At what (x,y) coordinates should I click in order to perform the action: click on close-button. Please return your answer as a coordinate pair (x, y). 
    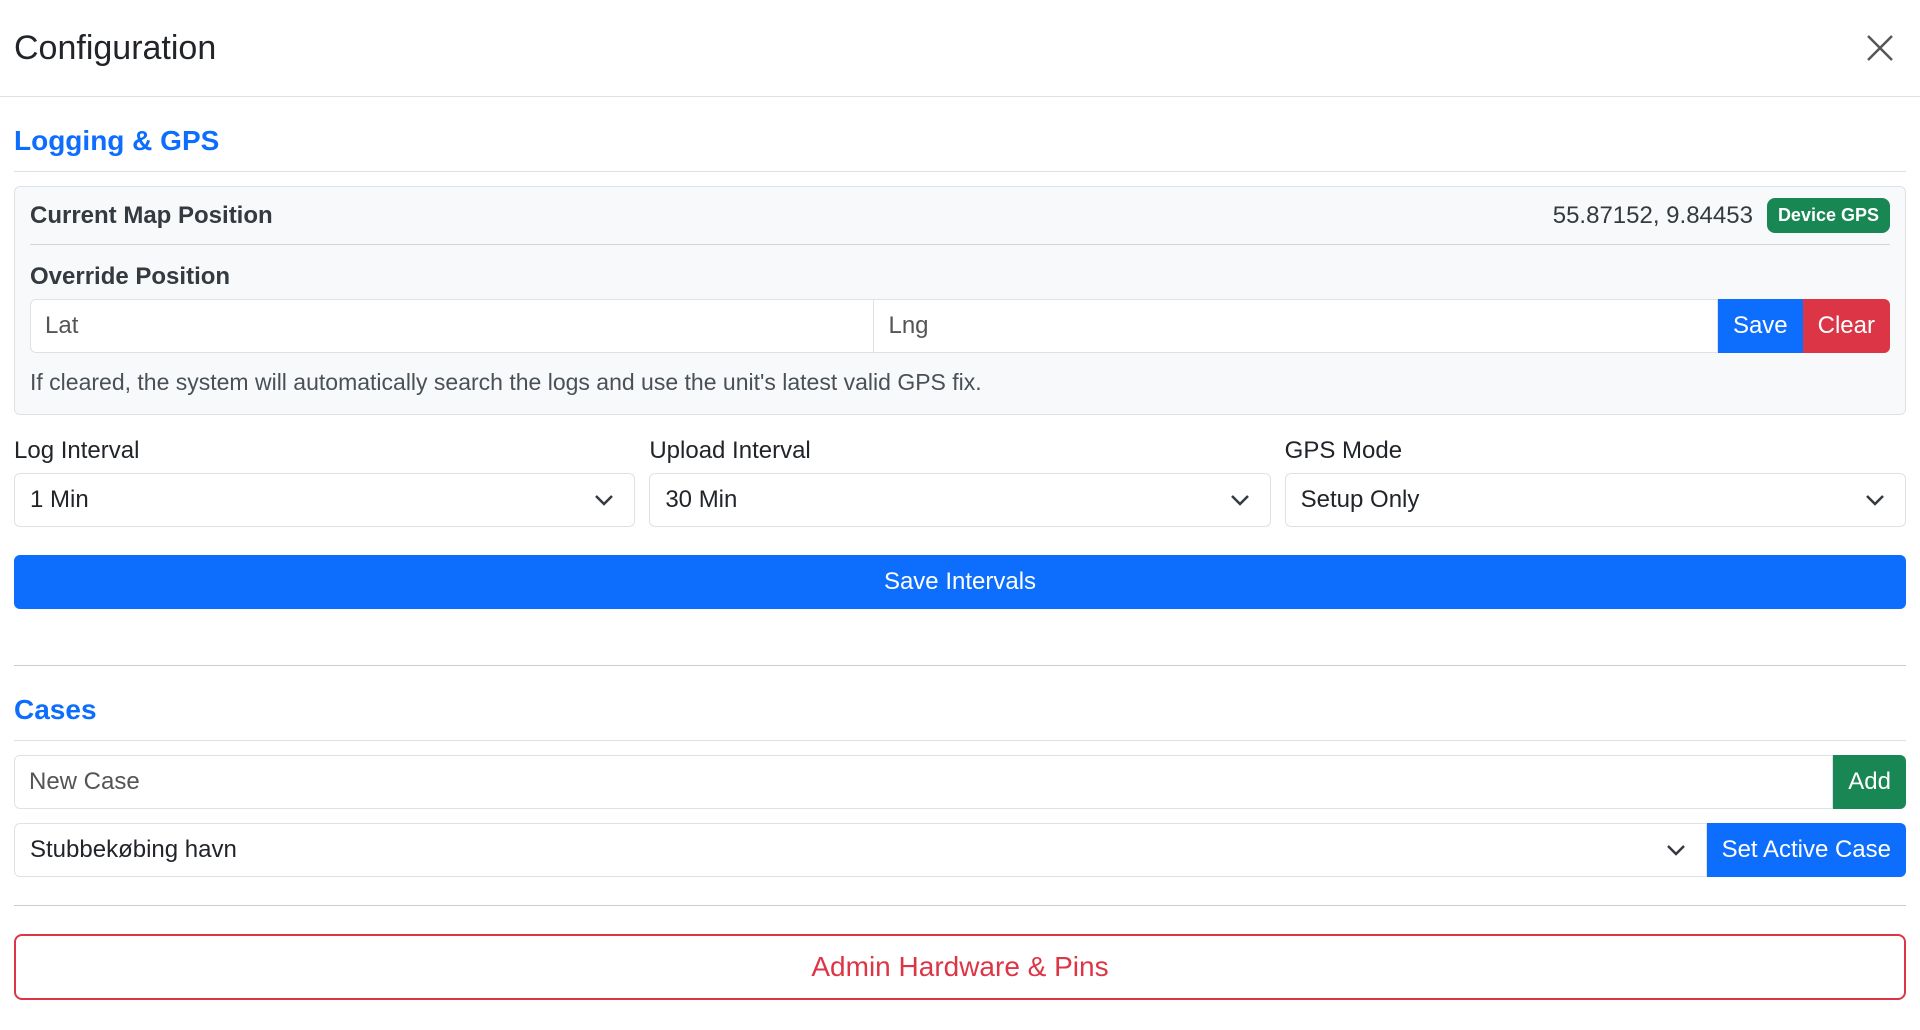
    Looking at the image, I should click on (1880, 48).